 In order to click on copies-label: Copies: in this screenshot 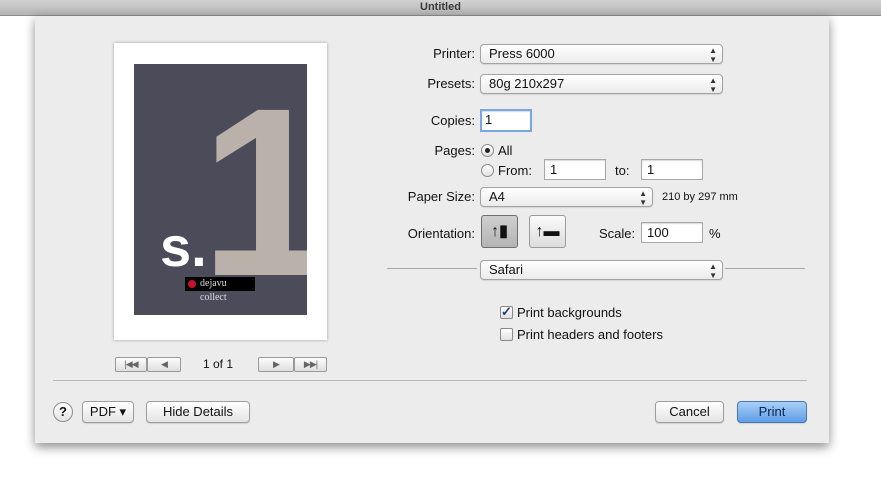, I will do `click(452, 120)`.